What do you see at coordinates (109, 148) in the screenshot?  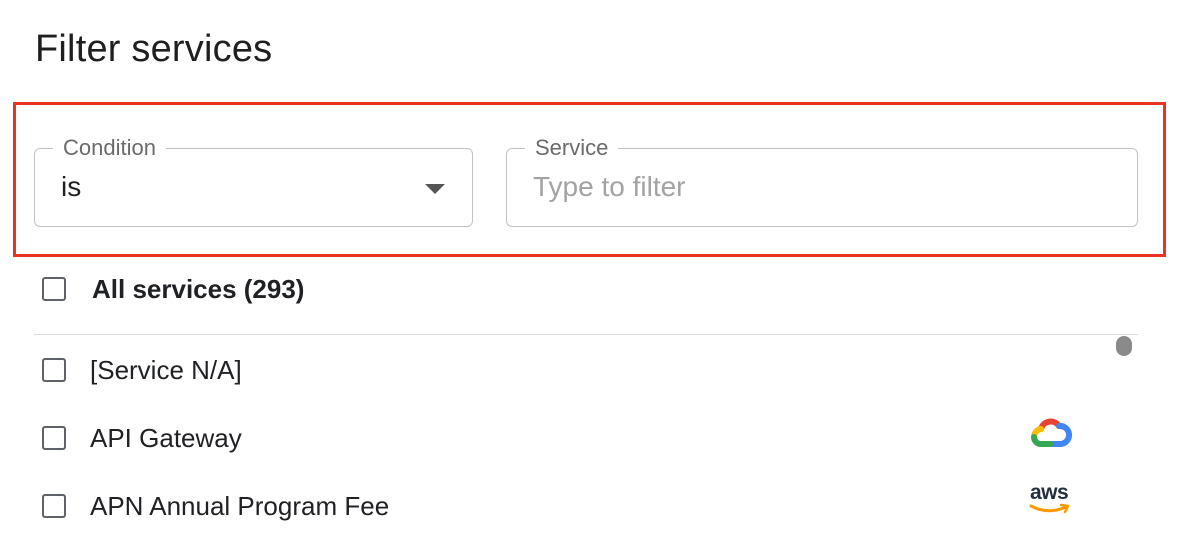 I see `condition-label: Condition` at bounding box center [109, 148].